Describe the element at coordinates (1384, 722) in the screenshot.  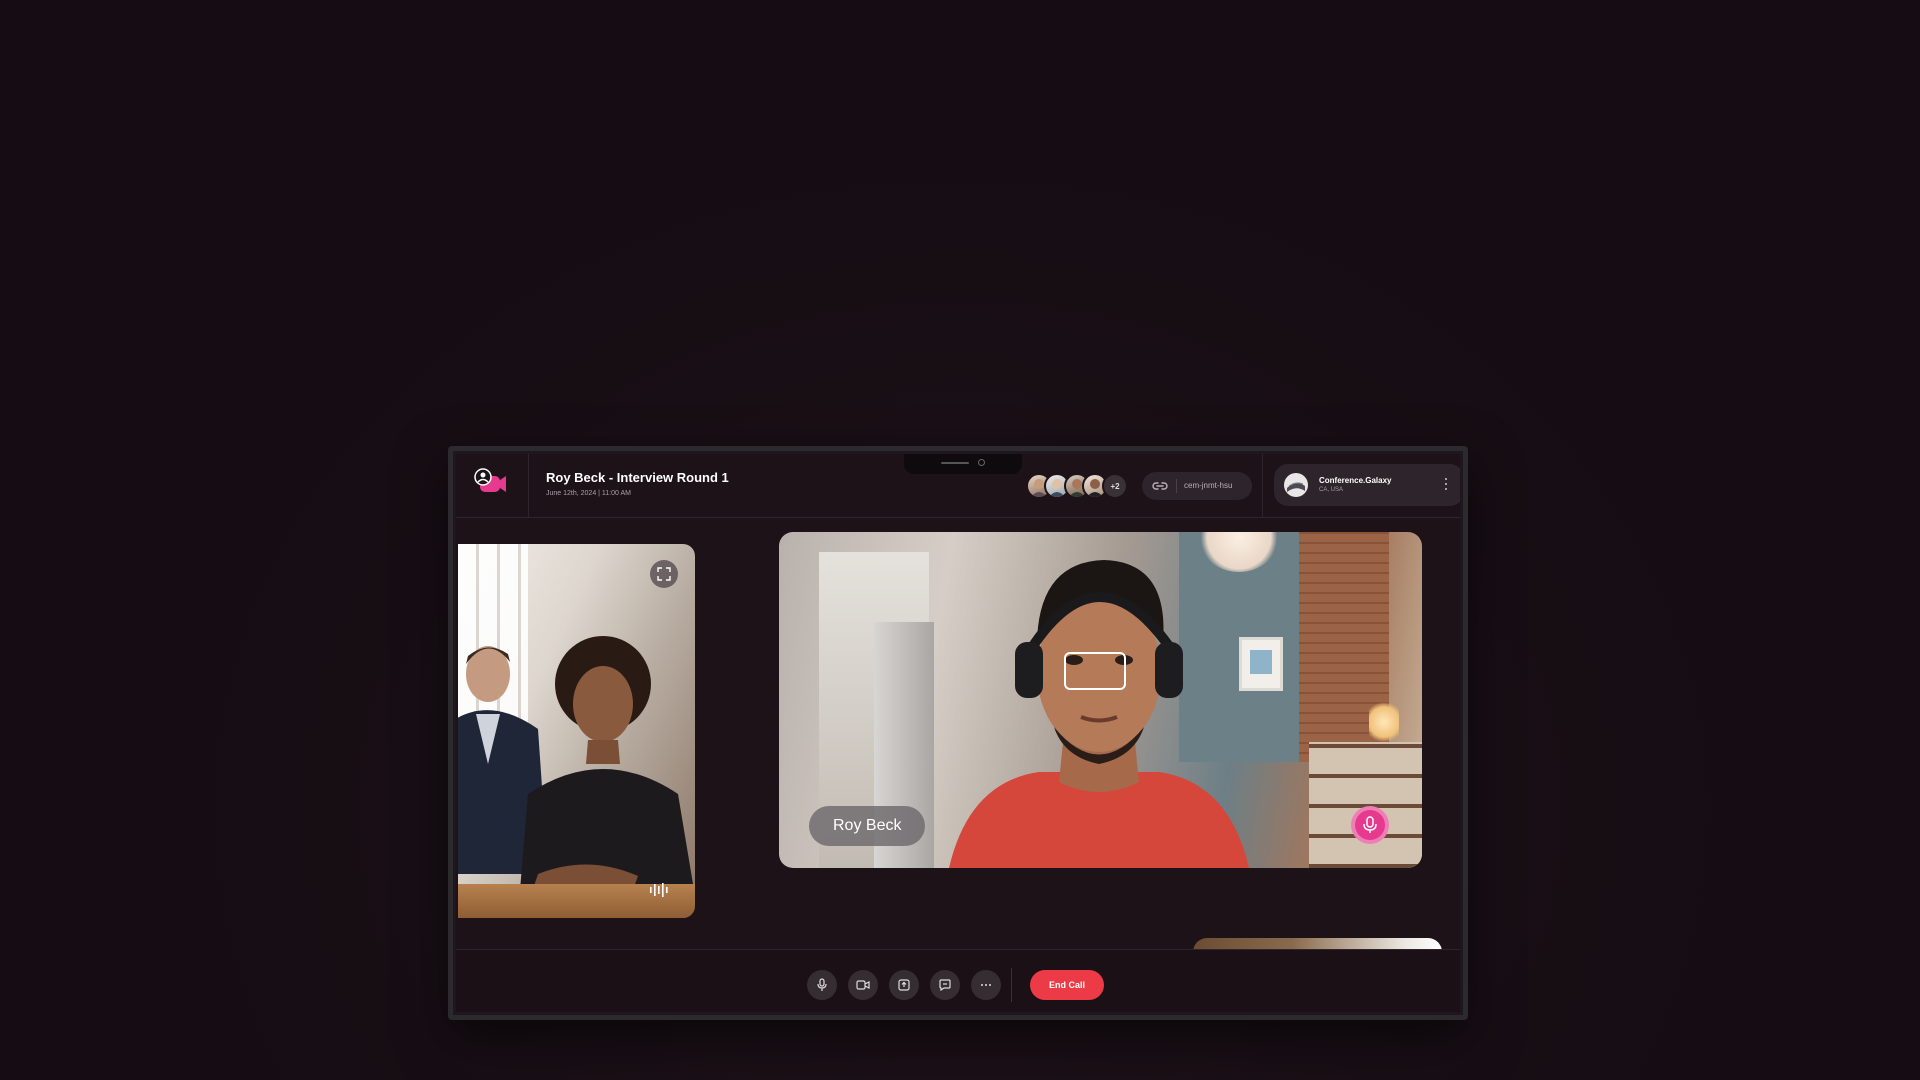
I see `video-background-table-lamp` at that location.